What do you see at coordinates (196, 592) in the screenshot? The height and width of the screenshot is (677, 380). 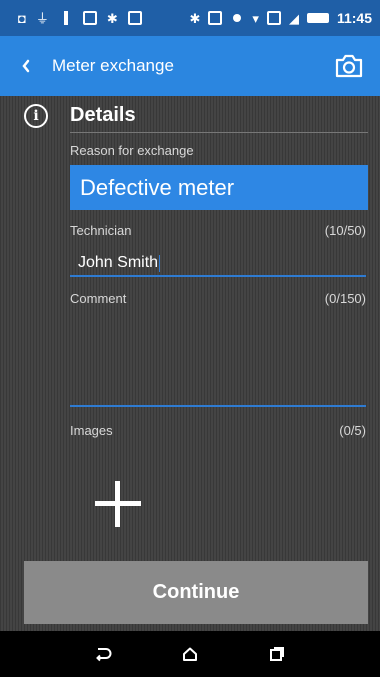 I see `continue-button: Continue` at bounding box center [196, 592].